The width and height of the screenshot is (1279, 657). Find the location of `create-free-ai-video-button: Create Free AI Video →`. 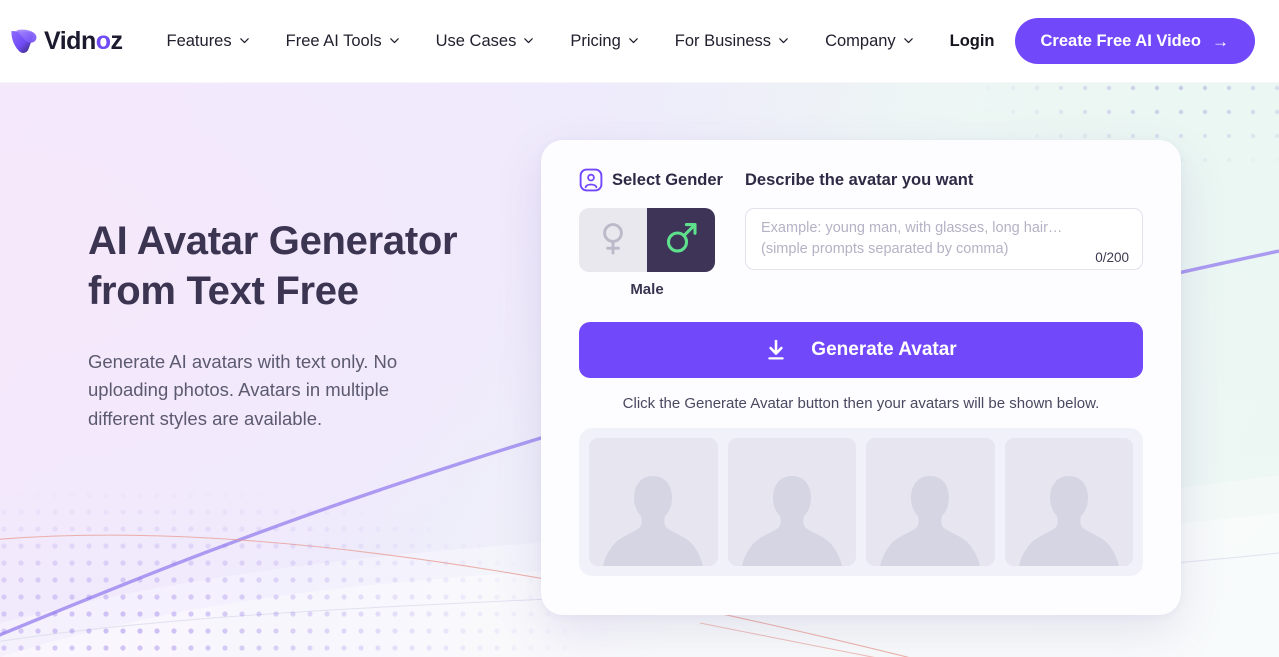

create-free-ai-video-button: Create Free AI Video → is located at coordinates (1134, 41).